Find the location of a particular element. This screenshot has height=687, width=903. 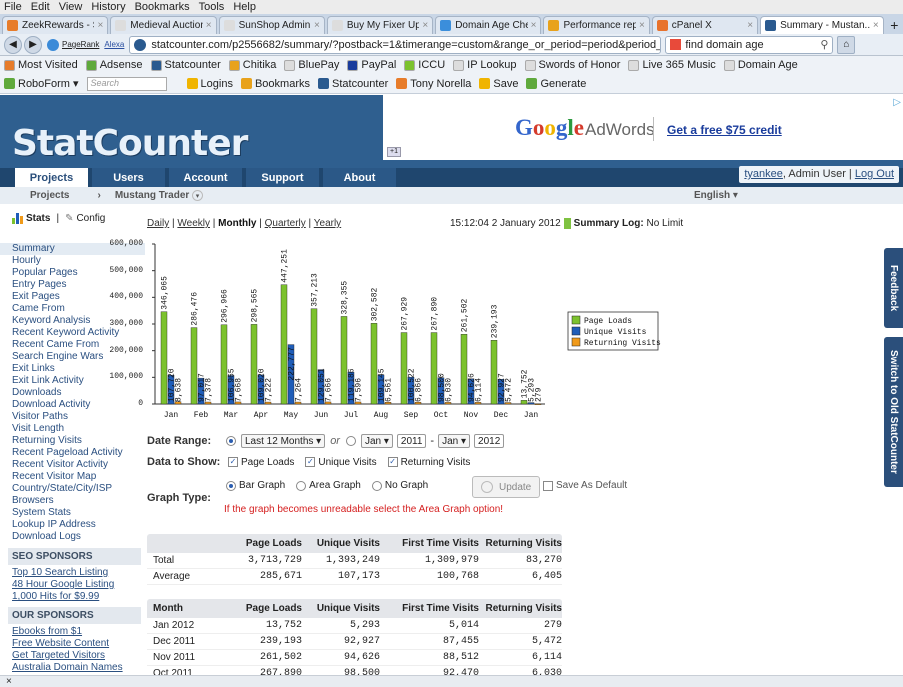

browser-tab: Domain Age Check... × is located at coordinates (488, 25).